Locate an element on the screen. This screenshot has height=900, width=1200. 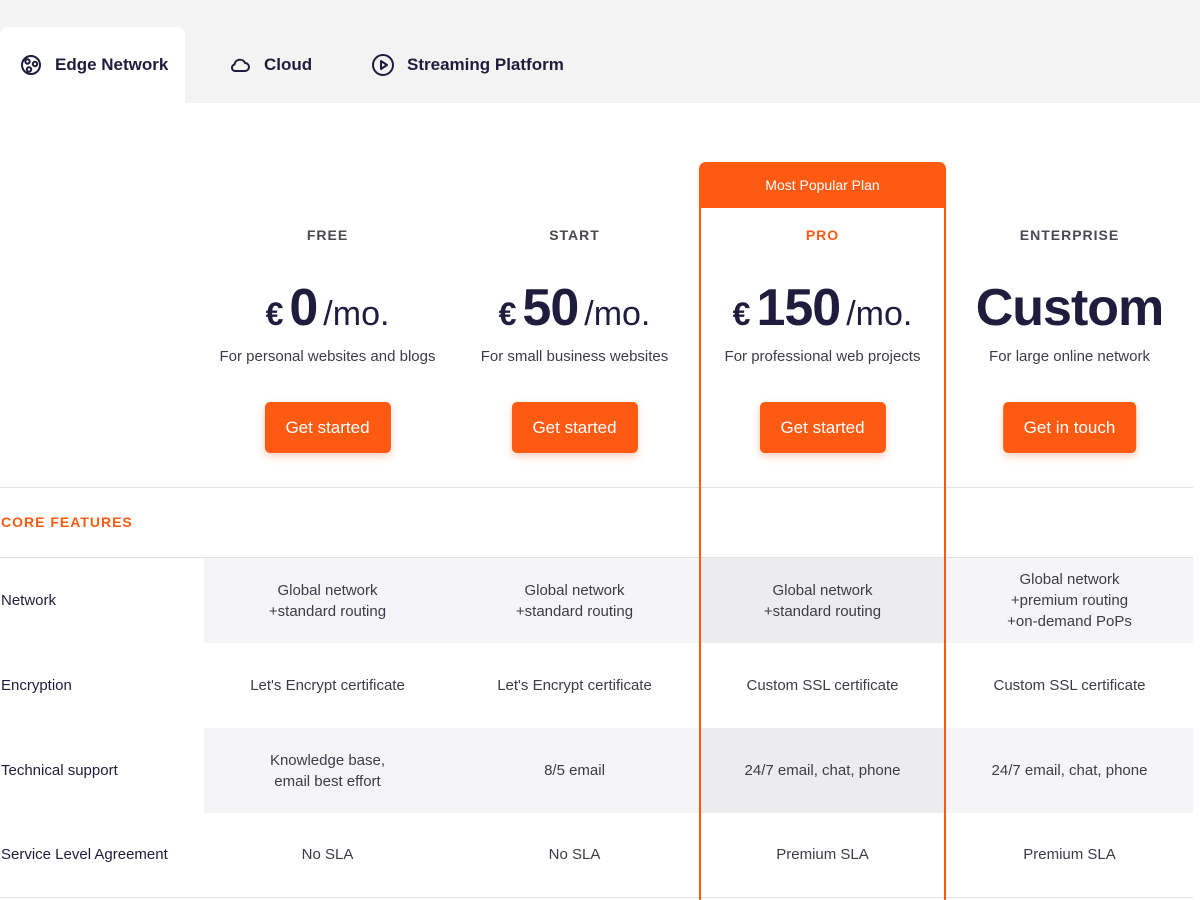
tab-label: Edge Network is located at coordinates (112, 64).